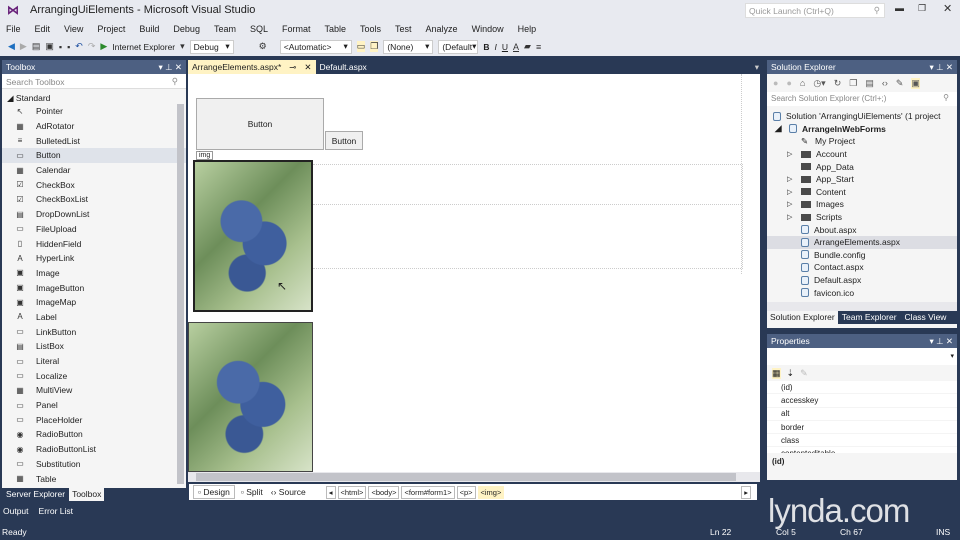 Image resolution: width=960 pixels, height=540 pixels. What do you see at coordinates (180, 294) in the screenshot?
I see `toolbox-scrollbar` at bounding box center [180, 294].